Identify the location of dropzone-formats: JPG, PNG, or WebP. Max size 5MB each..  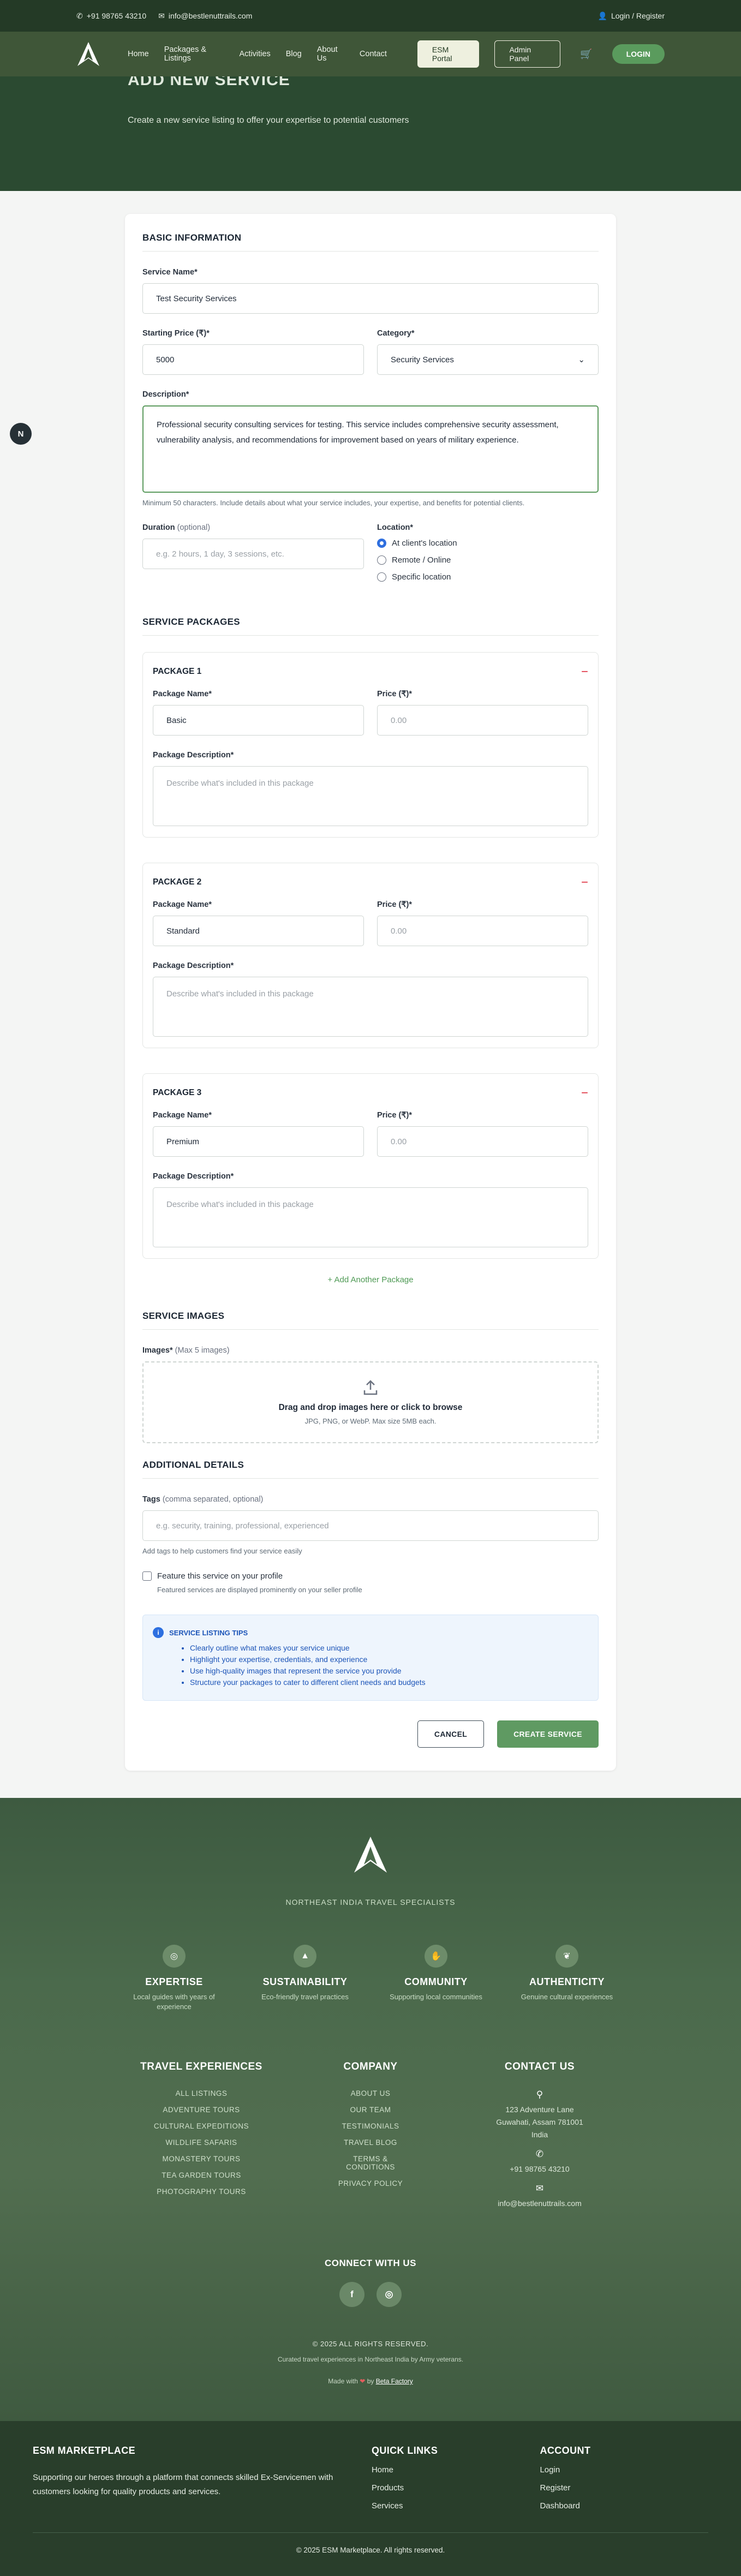
(370, 1421).